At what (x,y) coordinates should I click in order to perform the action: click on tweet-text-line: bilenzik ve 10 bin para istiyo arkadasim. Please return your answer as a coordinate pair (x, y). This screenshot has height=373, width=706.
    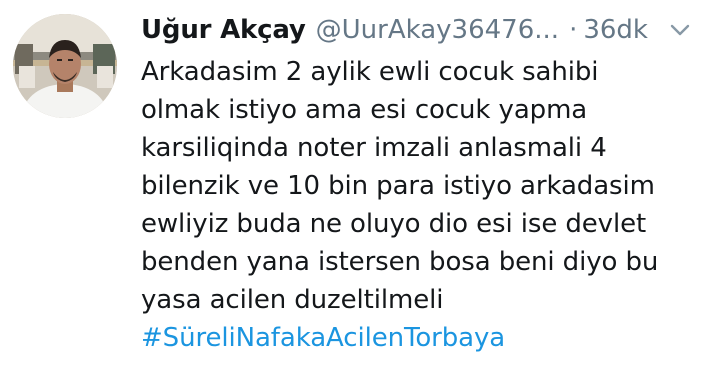
    Looking at the image, I should click on (398, 186).